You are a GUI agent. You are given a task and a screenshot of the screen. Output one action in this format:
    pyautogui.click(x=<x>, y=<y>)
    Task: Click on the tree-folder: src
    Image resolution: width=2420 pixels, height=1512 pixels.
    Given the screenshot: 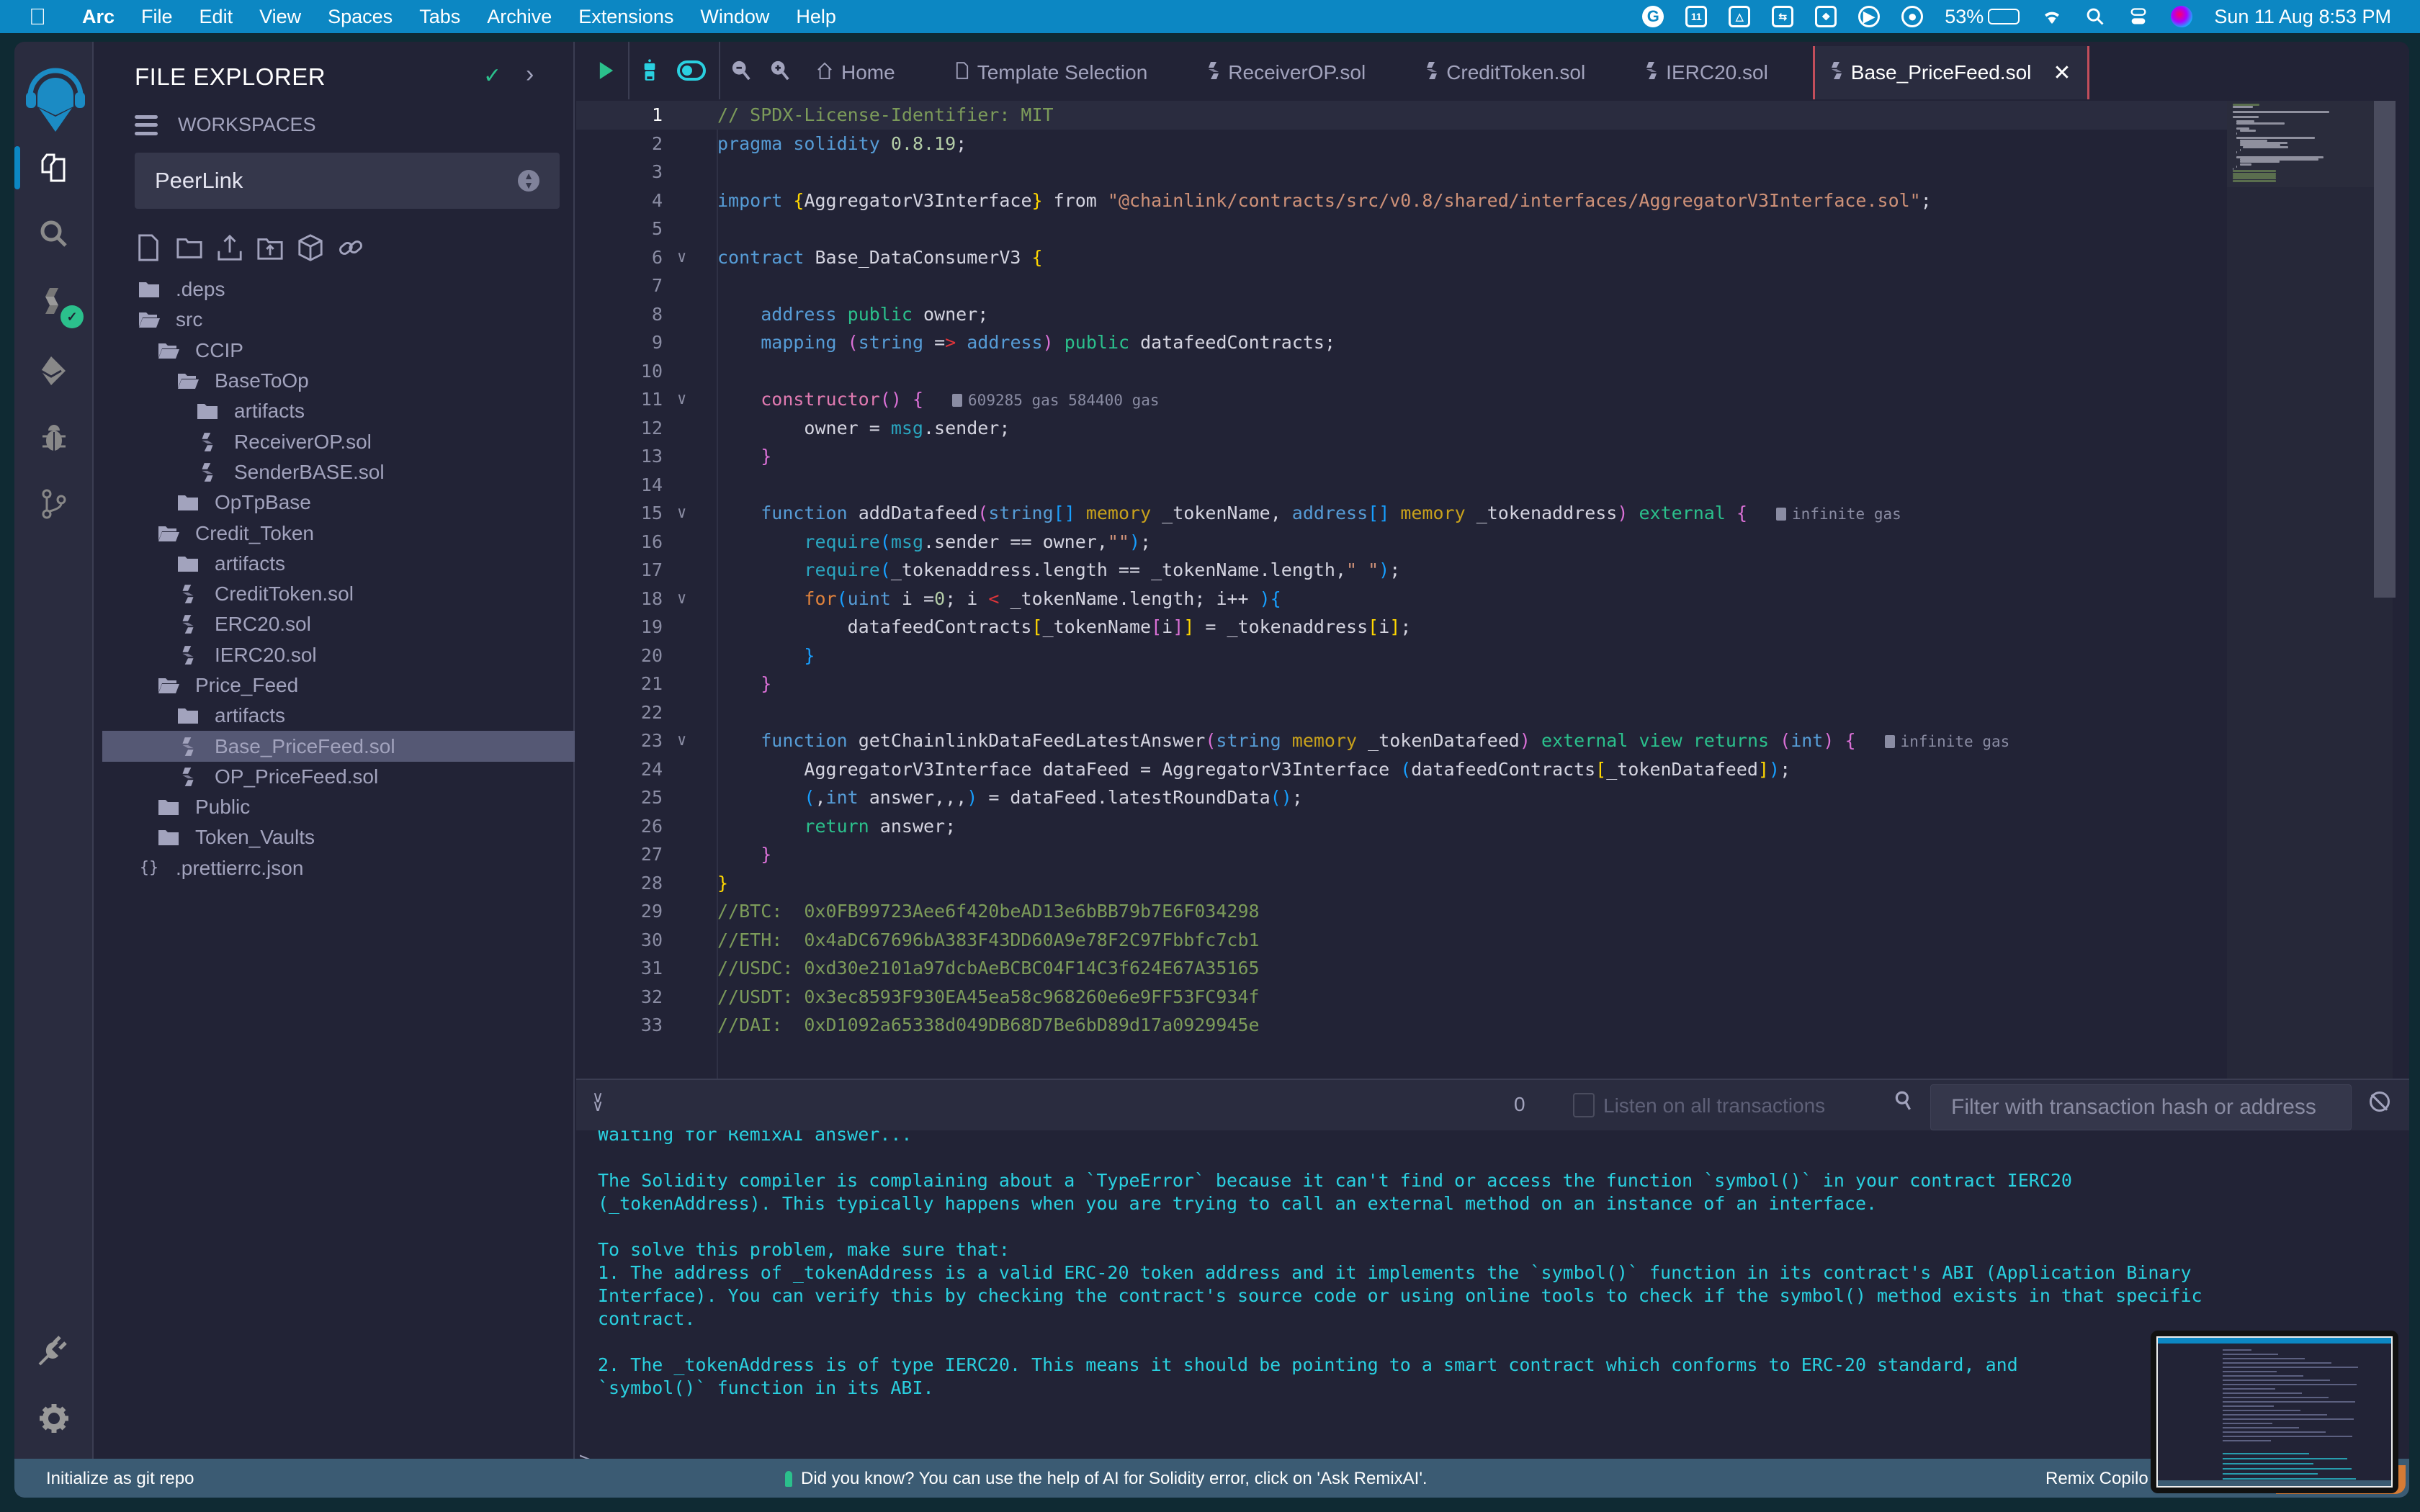 What is the action you would take?
    pyautogui.click(x=334, y=320)
    